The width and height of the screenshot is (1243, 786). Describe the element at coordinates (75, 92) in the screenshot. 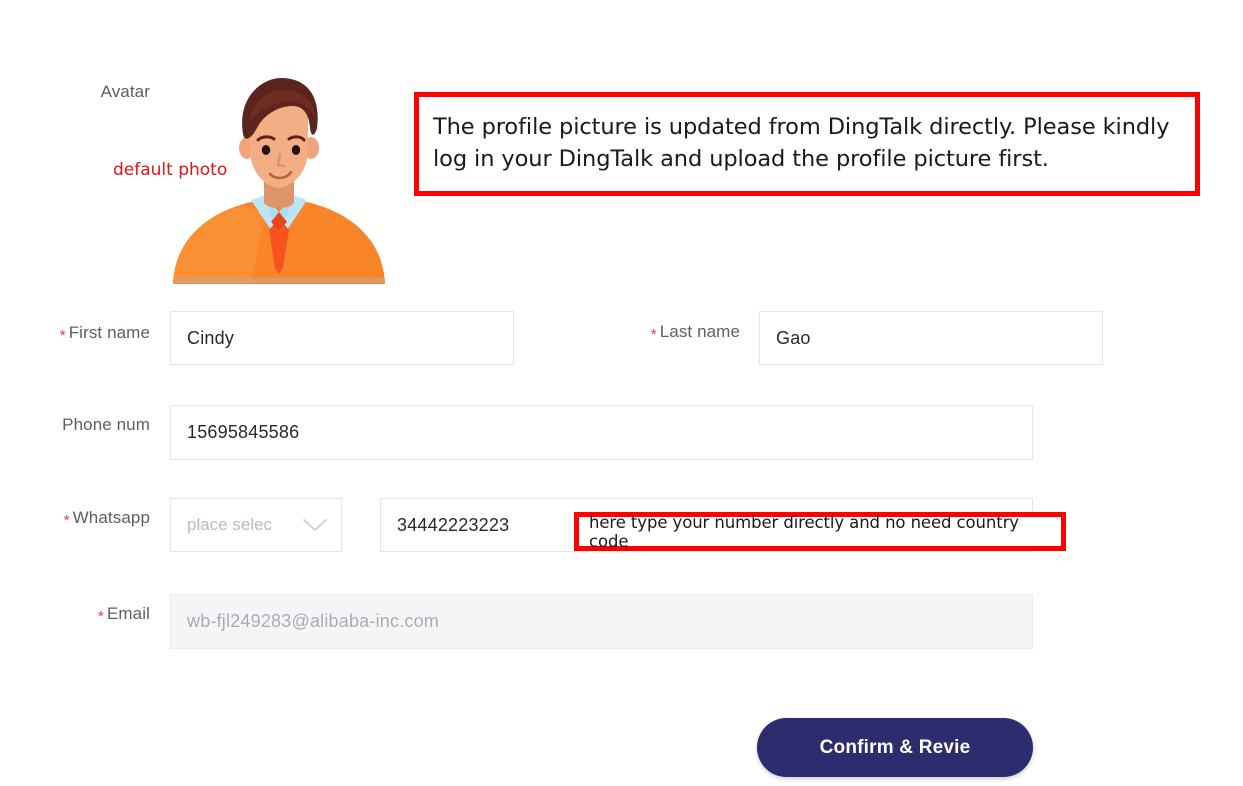

I see `avatar-label: Avatar` at that location.